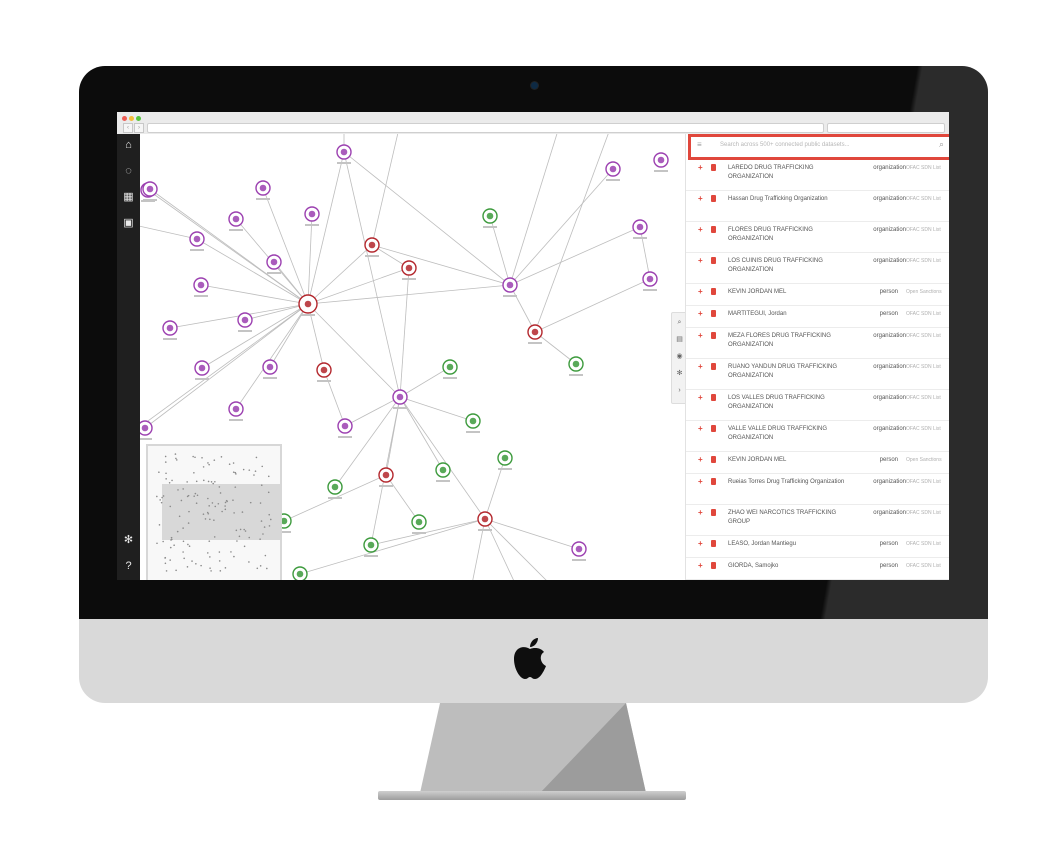 The width and height of the screenshot is (1054, 854). I want to click on url-bar, so click(485, 128).